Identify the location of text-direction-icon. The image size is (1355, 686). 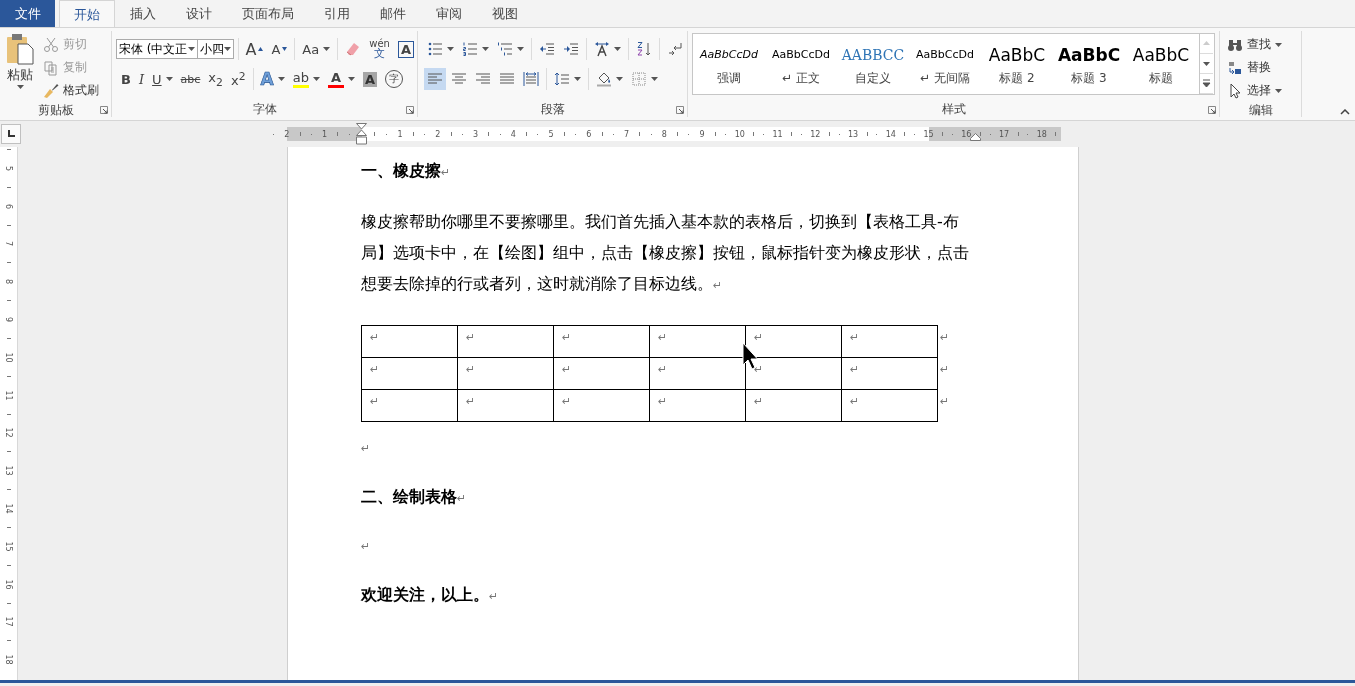
(602, 49).